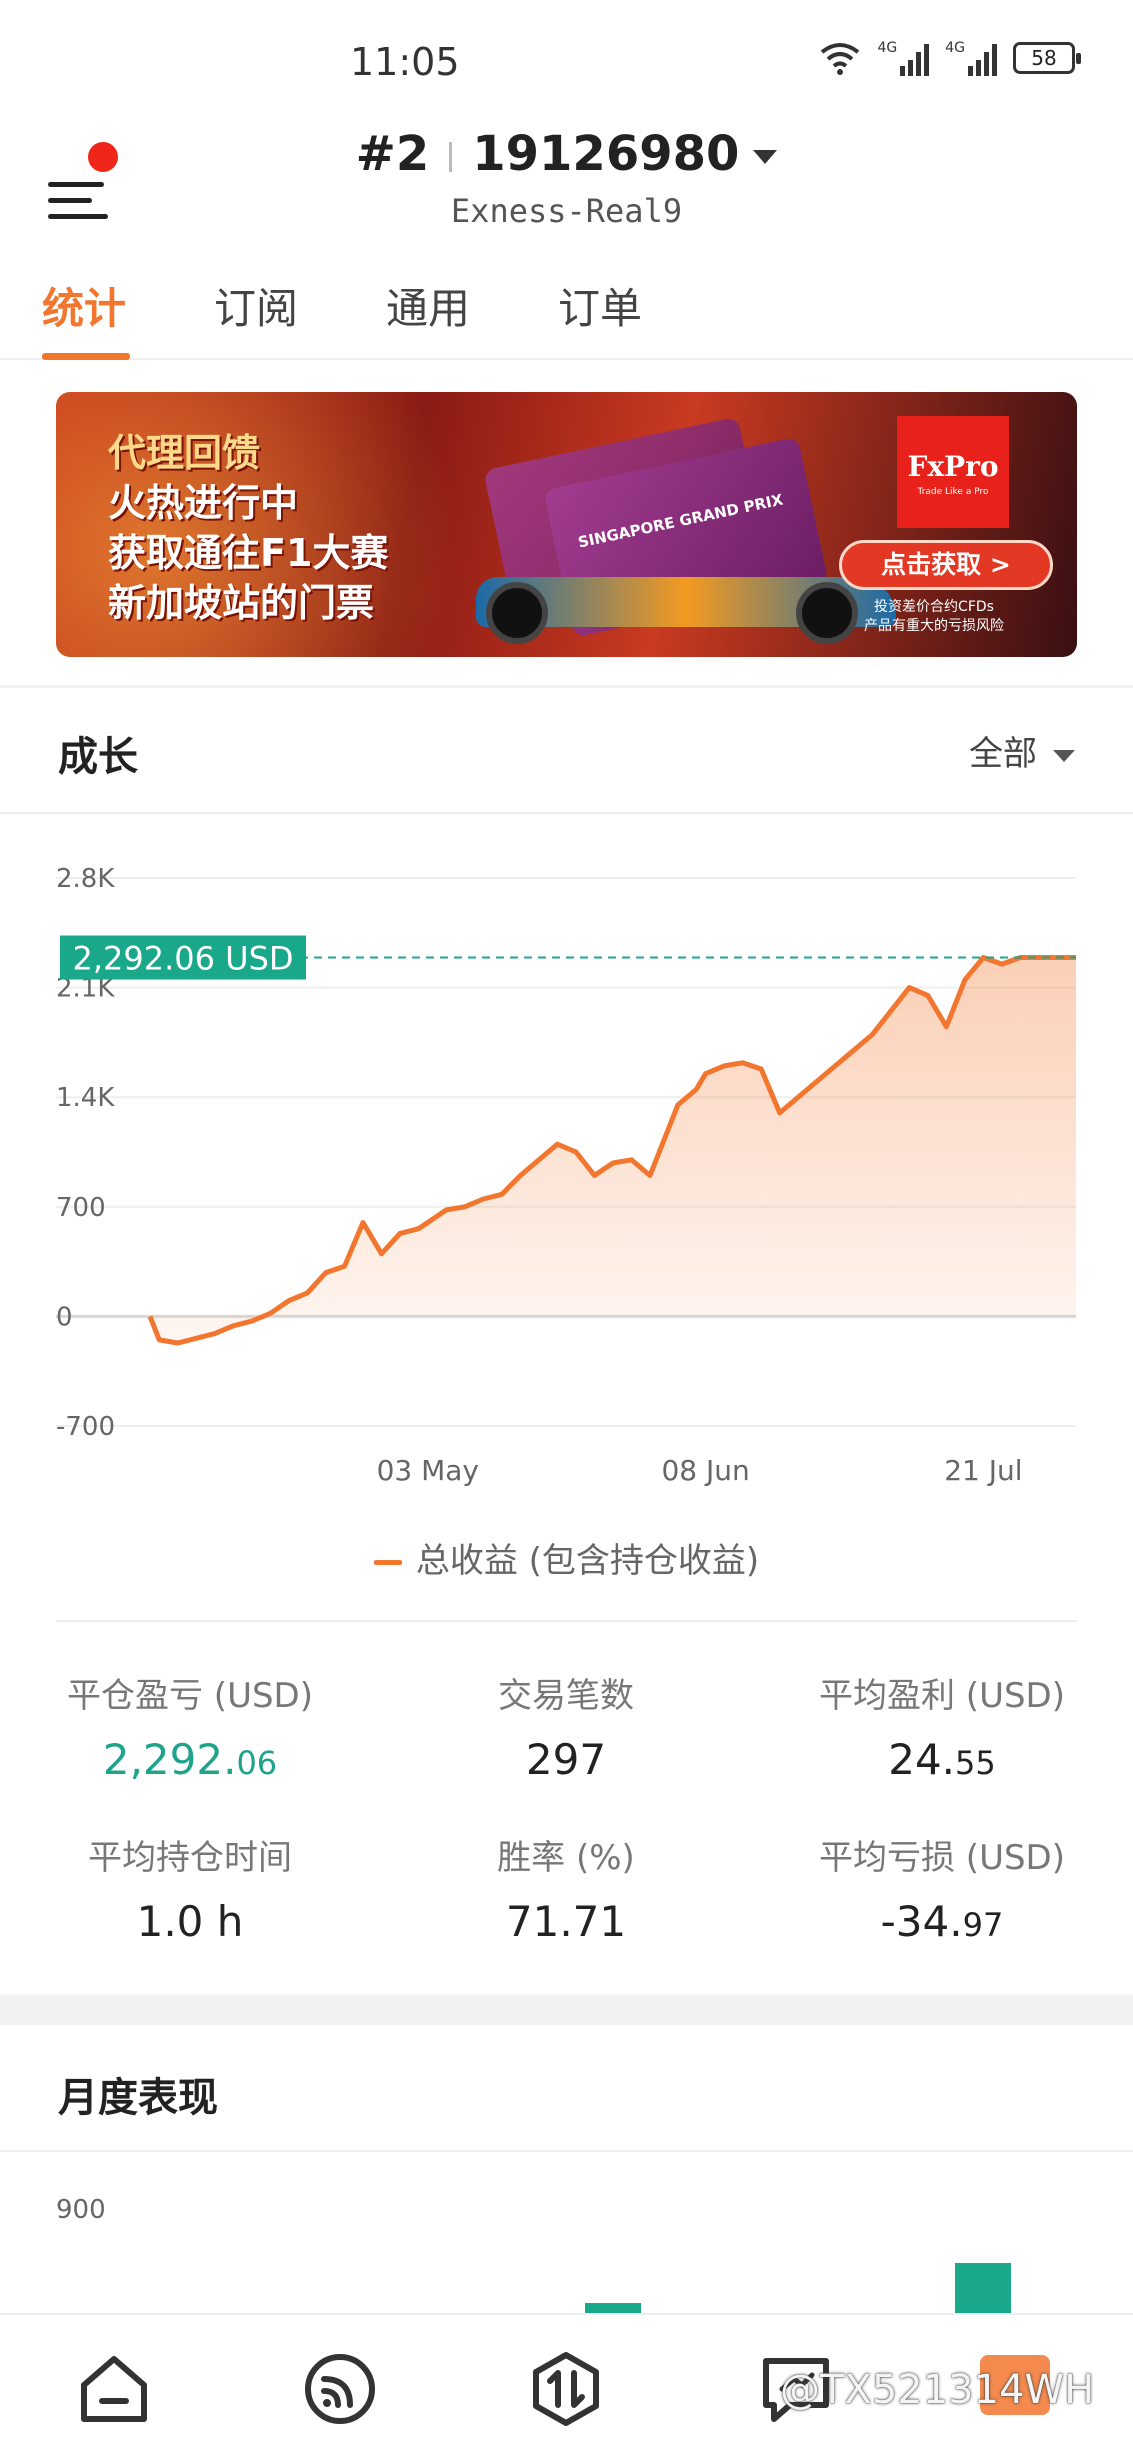 The width and height of the screenshot is (1133, 2453). Describe the element at coordinates (428, 305) in the screenshot. I see `tab-general: 通用` at that location.